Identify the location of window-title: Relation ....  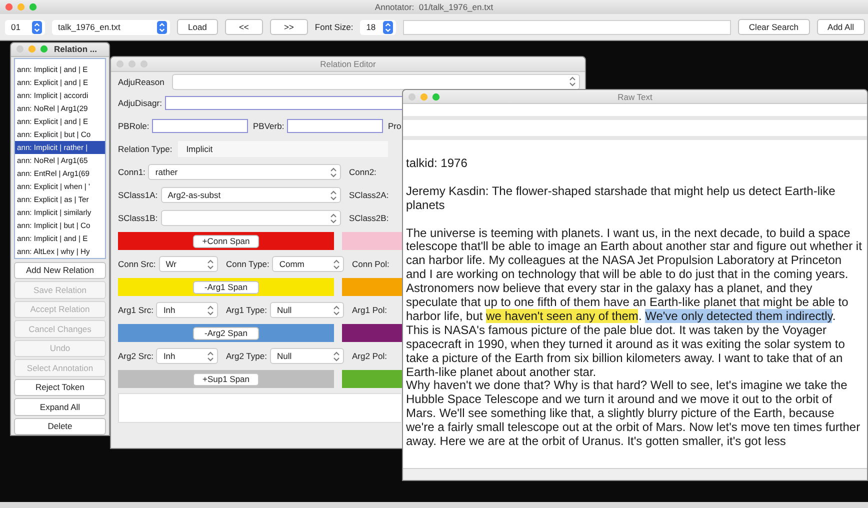
(75, 49).